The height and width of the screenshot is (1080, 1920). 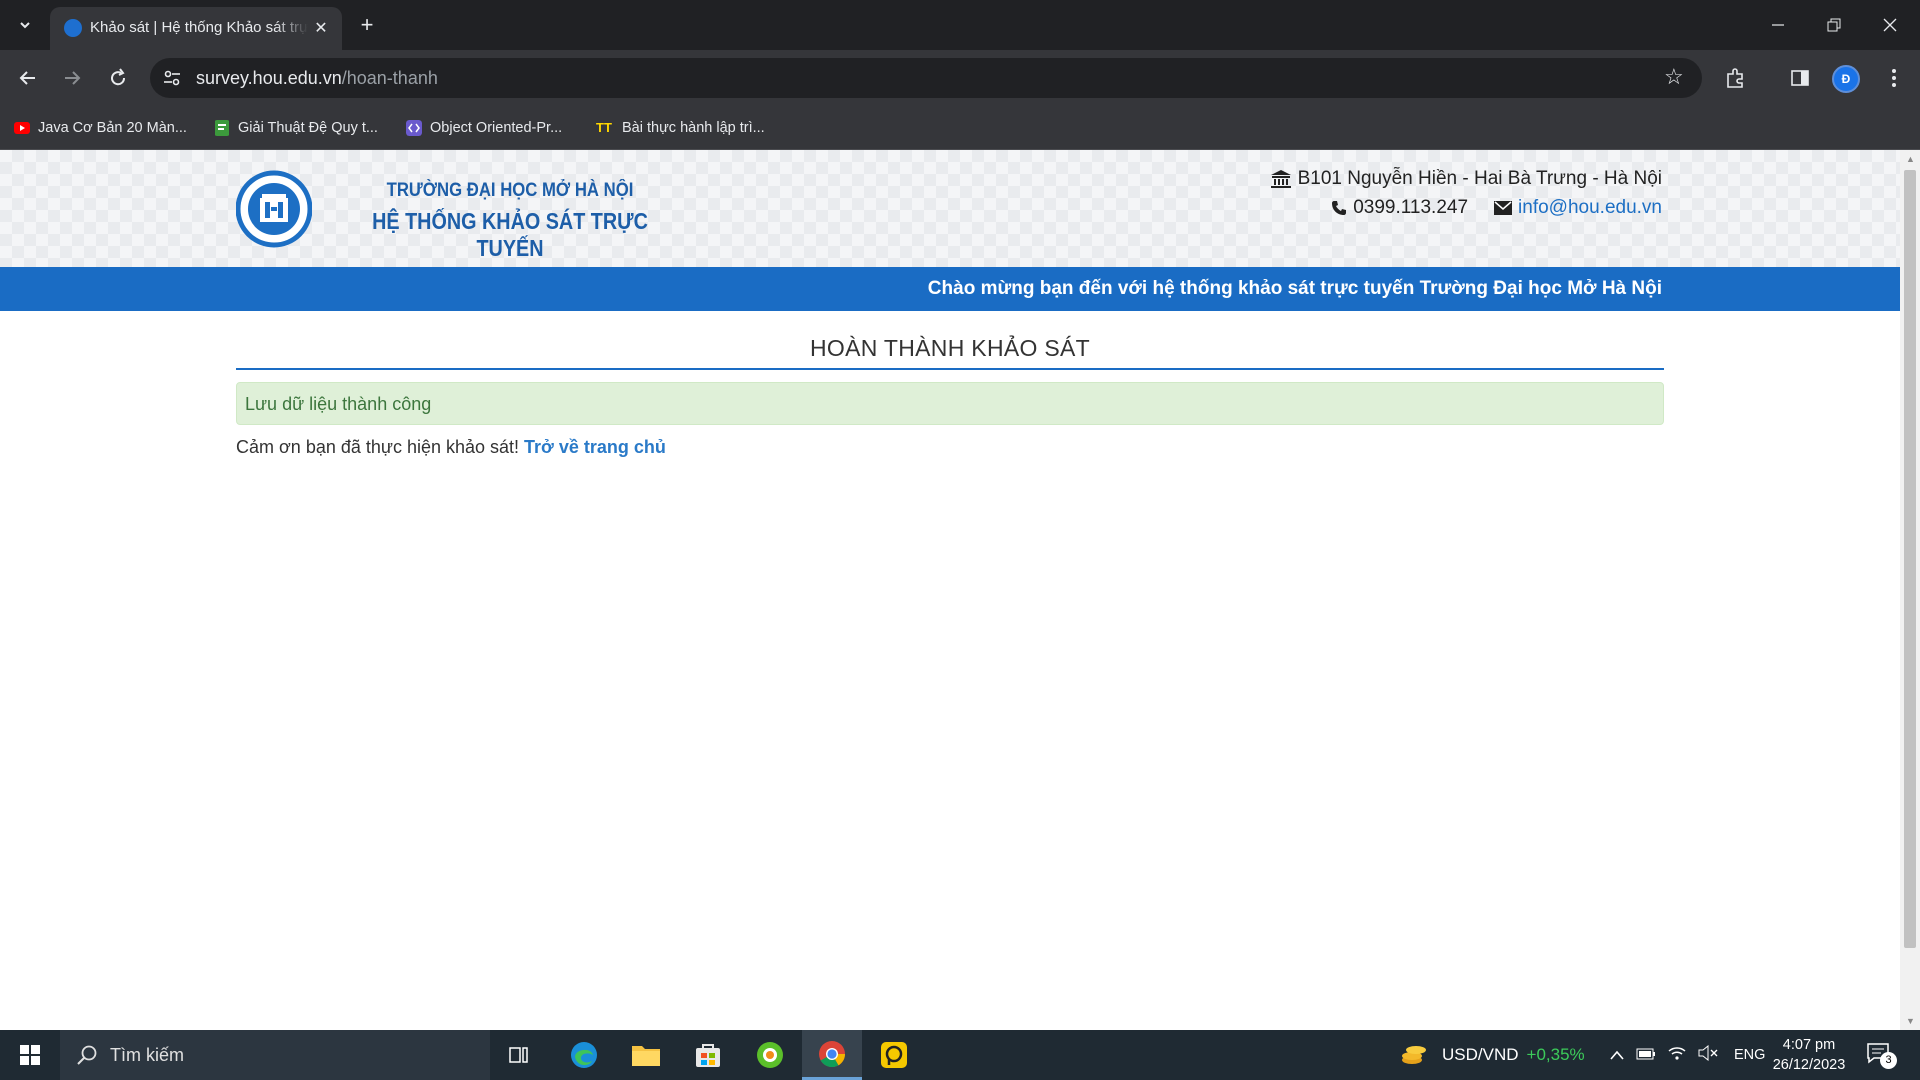 I want to click on speaker-muted-icon, so click(x=1708, y=1055).